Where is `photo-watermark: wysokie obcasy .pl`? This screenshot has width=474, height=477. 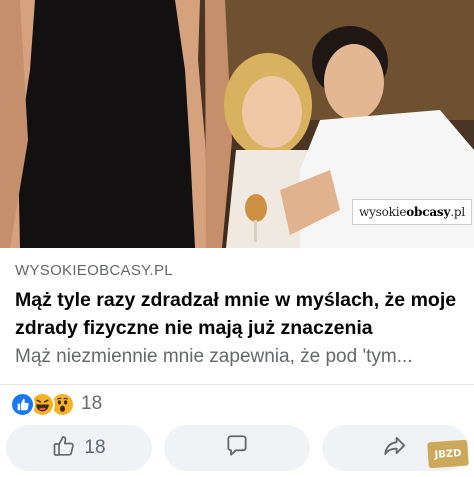
photo-watermark: wysokie obcasy .pl is located at coordinates (412, 212).